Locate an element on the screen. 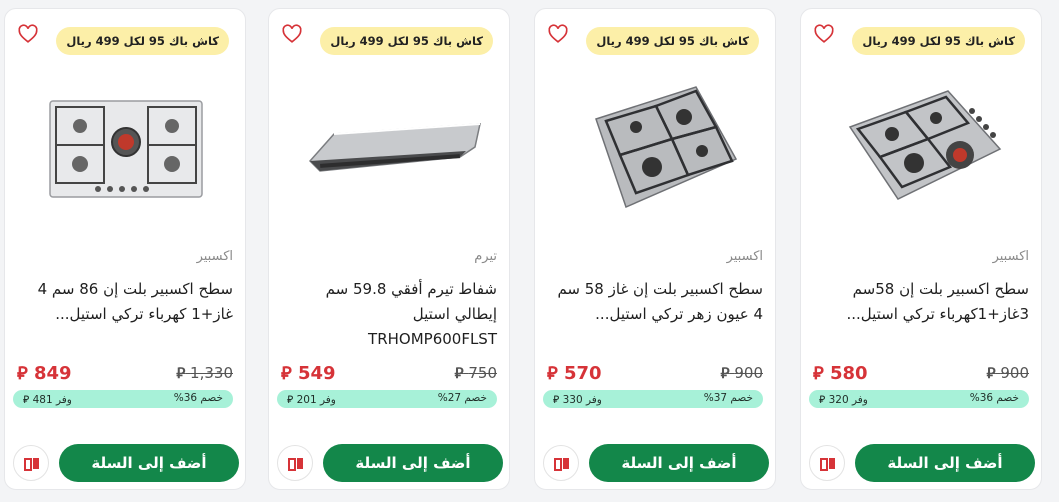 The height and width of the screenshot is (502, 1059). save-amount: وفر 320 ⃁ is located at coordinates (843, 400).